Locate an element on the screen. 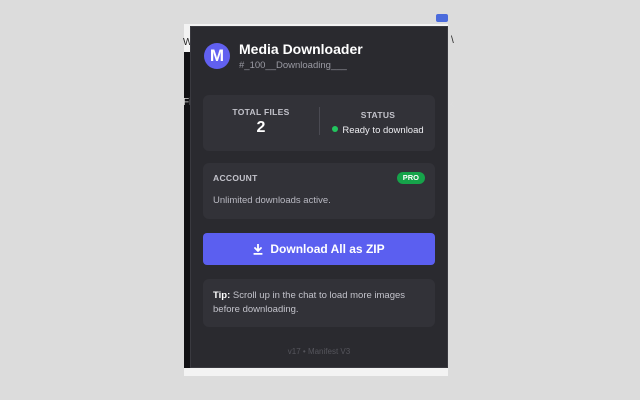  status-value: Ready to download is located at coordinates (383, 130).